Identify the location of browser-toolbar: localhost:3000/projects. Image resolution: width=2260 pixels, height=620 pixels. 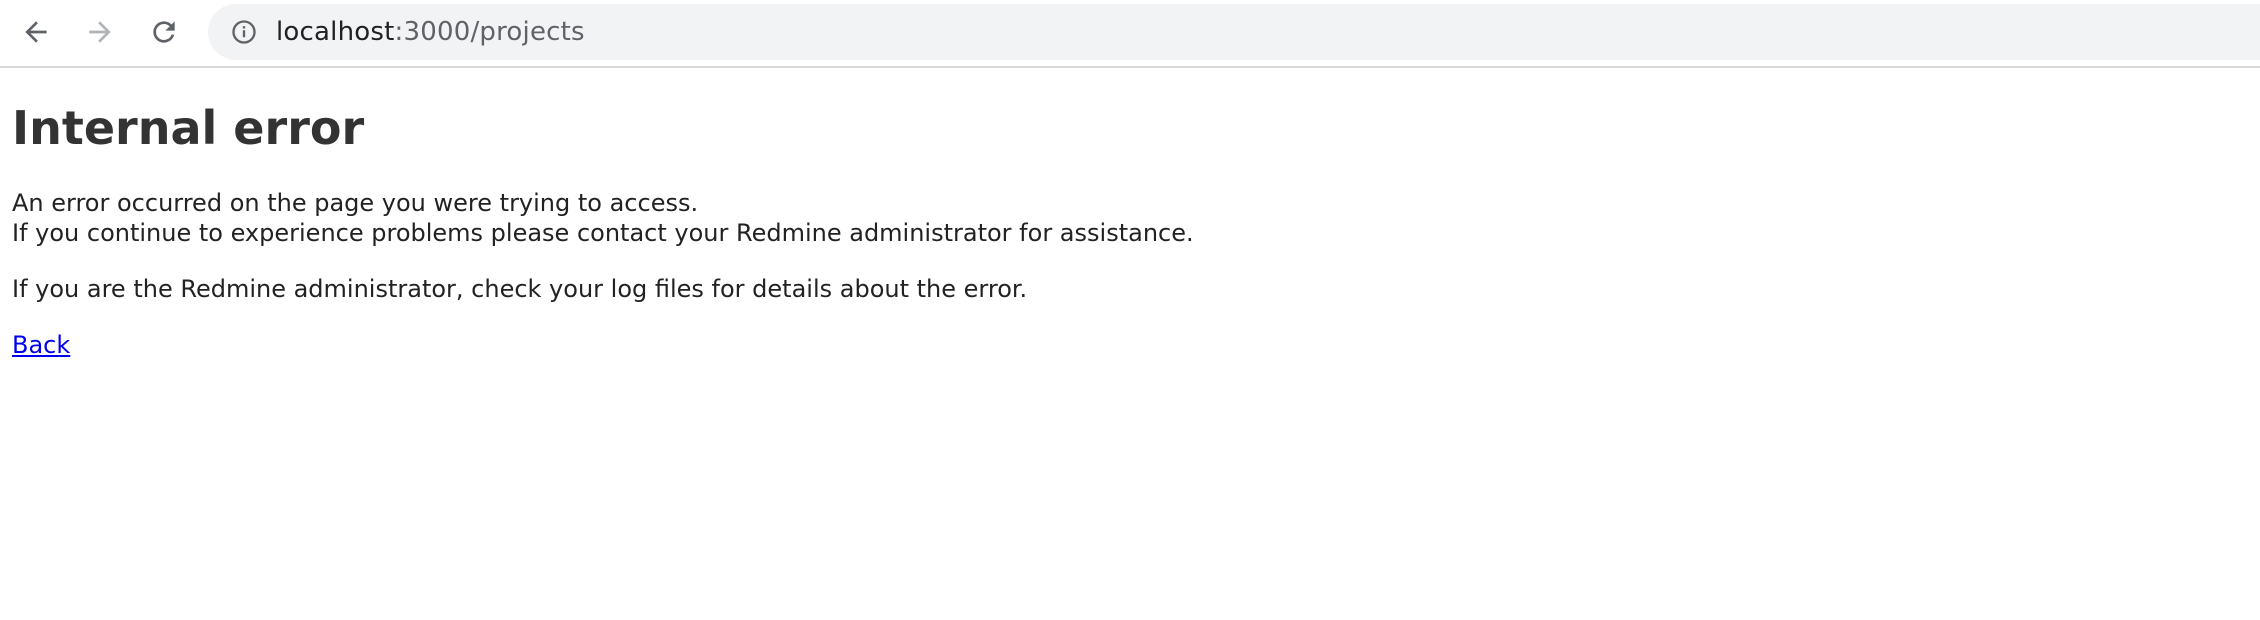
(1130, 34).